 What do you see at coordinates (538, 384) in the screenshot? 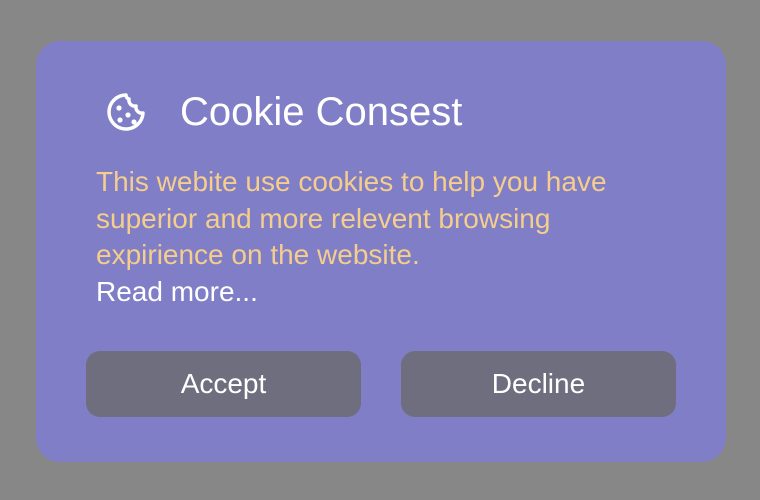
I see `decline-button: Decline` at bounding box center [538, 384].